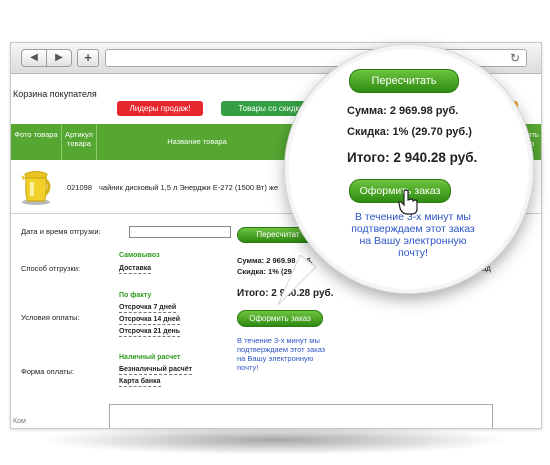  I want to click on new-tab-button: +, so click(88, 58).